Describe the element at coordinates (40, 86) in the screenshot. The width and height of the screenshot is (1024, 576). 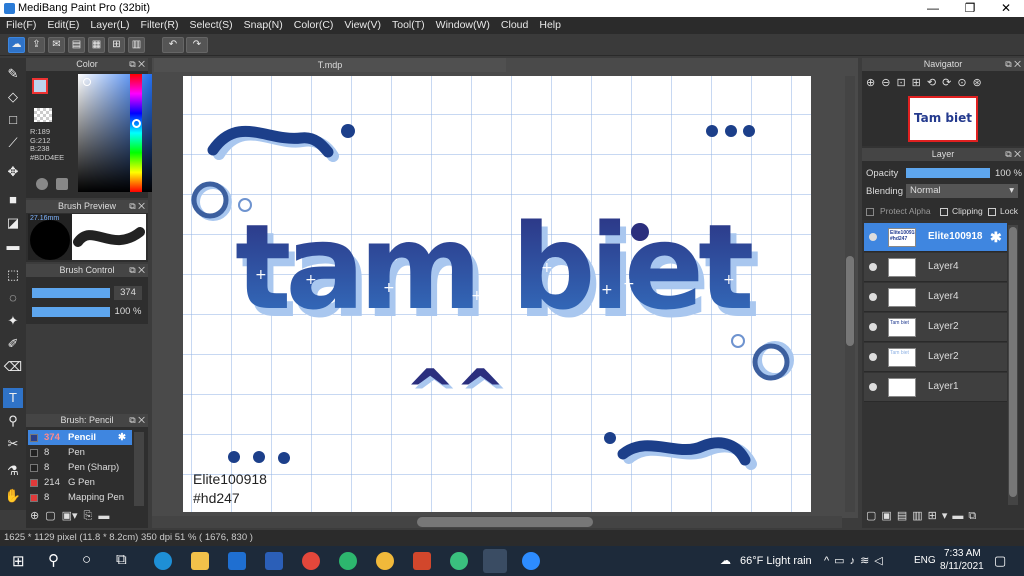
I see `primary-color-swatch` at that location.